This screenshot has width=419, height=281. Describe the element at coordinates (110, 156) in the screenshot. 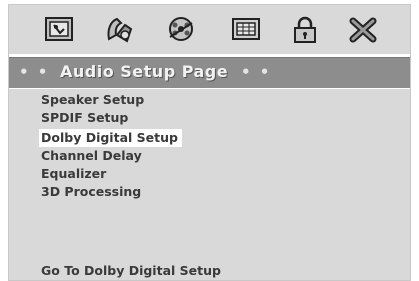

I see `menu-item-channel-delay: Channel Delay` at that location.